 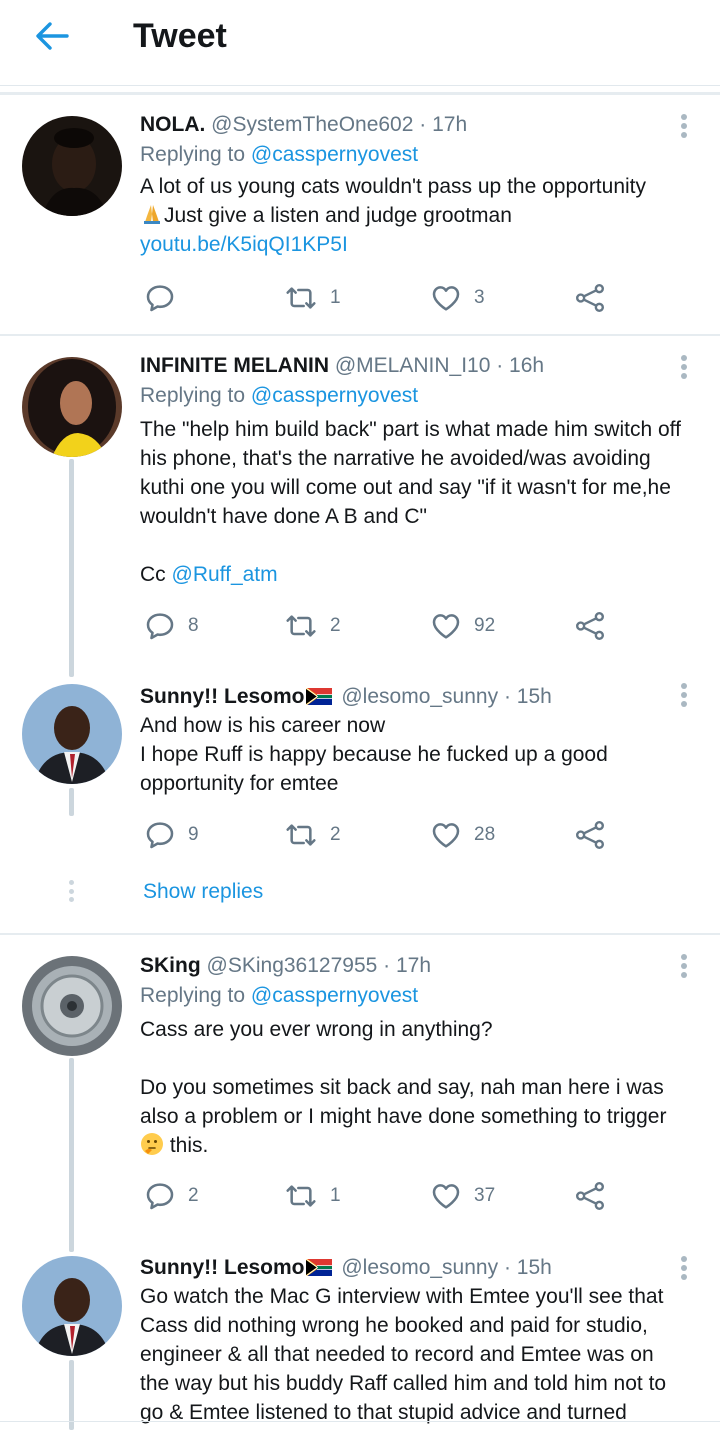 What do you see at coordinates (312, 124) in the screenshot?
I see `handle: @SystemTheOne602` at bounding box center [312, 124].